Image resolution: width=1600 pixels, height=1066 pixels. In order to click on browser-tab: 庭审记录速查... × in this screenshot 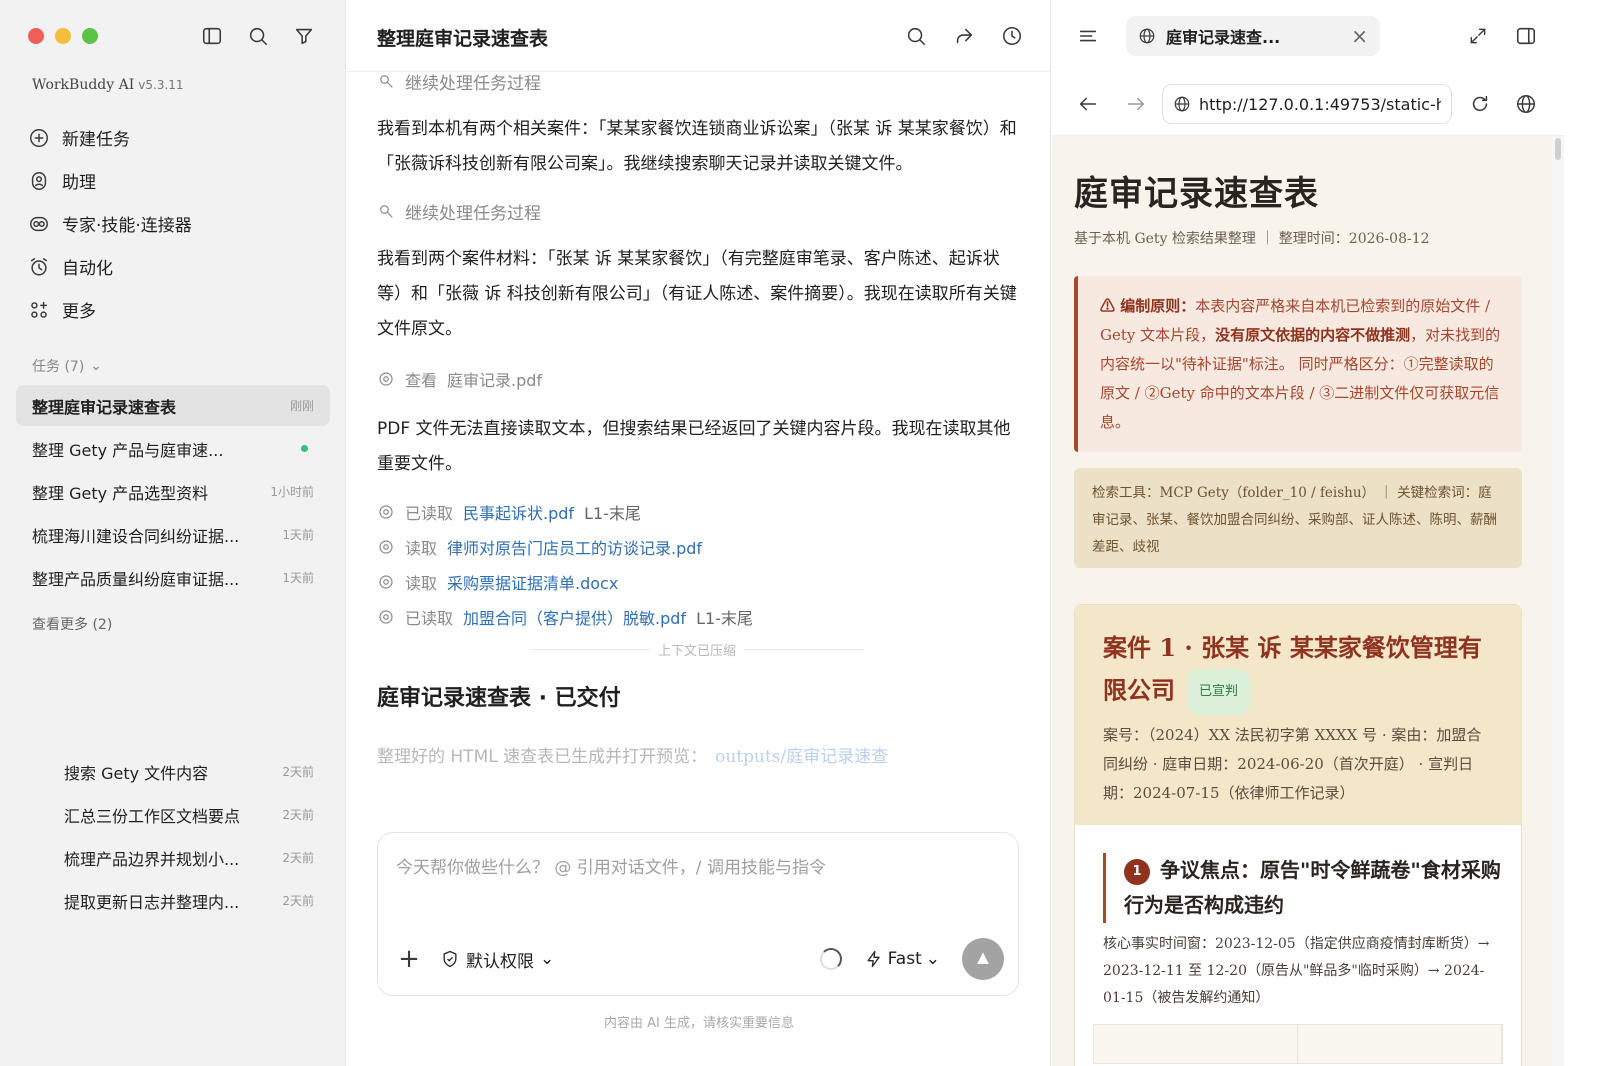, I will do `click(1253, 36)`.